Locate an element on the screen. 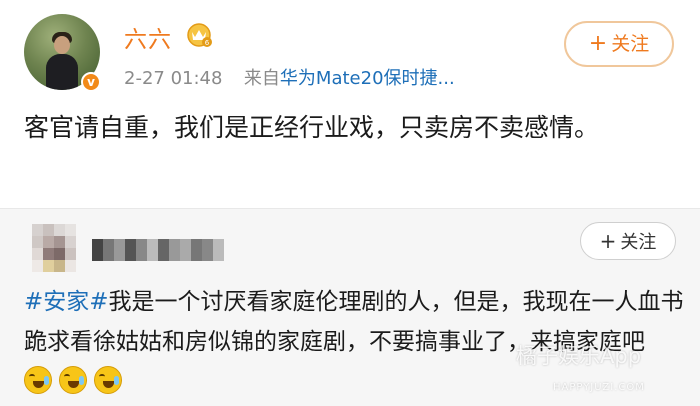 Image resolution: width=700 pixels, height=406 pixels. follow-button: + 关注 is located at coordinates (619, 44).